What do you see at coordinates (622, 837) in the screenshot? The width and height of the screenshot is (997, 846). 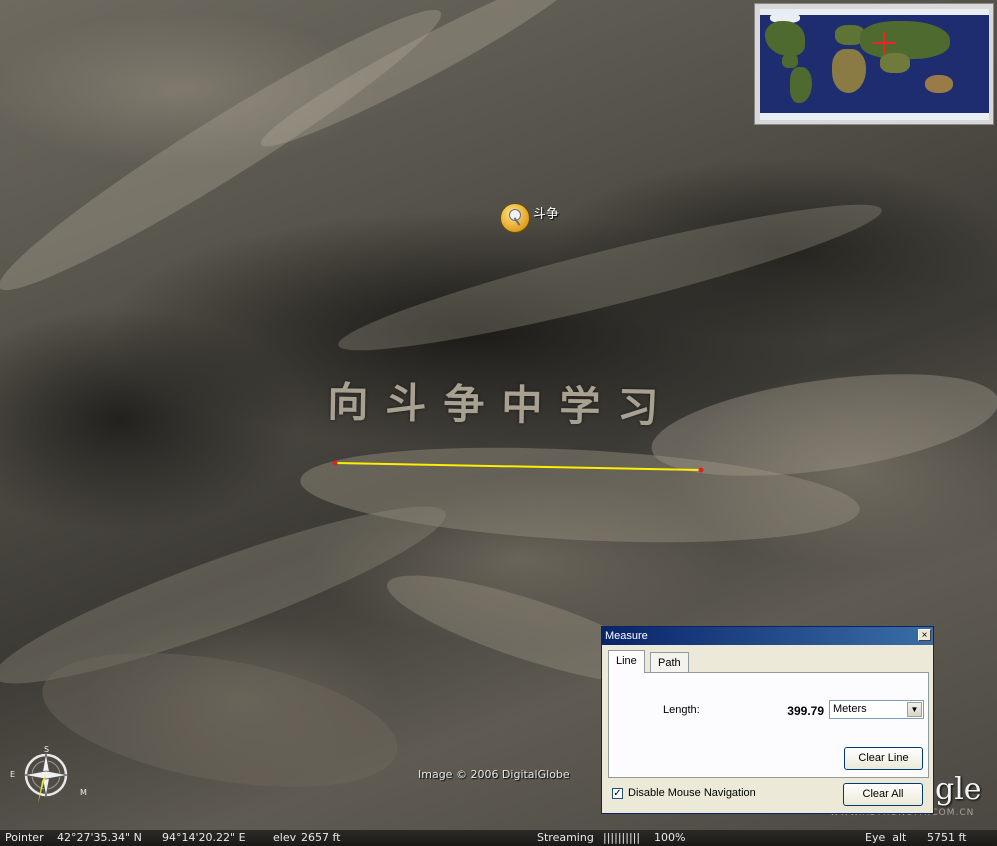 I see `streaming-progress-bars: ||||||||||` at bounding box center [622, 837].